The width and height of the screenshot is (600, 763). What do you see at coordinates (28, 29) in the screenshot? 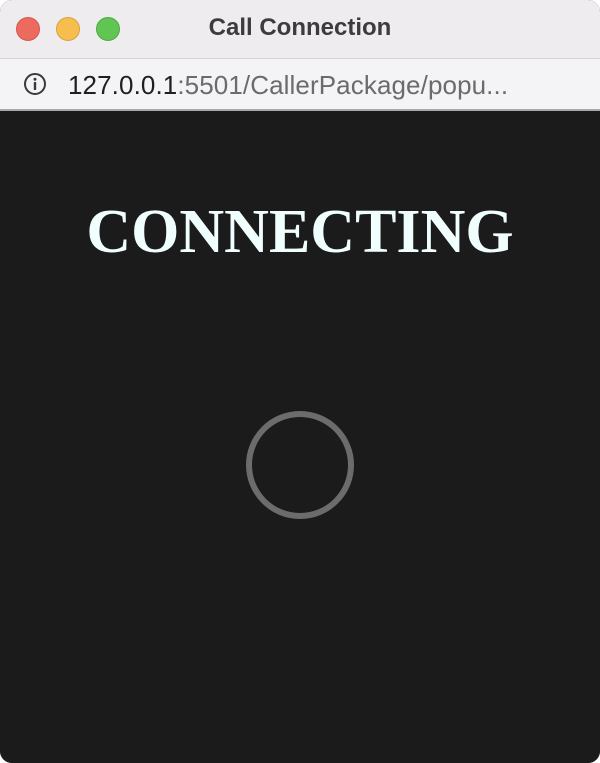
I see `close-window-button` at bounding box center [28, 29].